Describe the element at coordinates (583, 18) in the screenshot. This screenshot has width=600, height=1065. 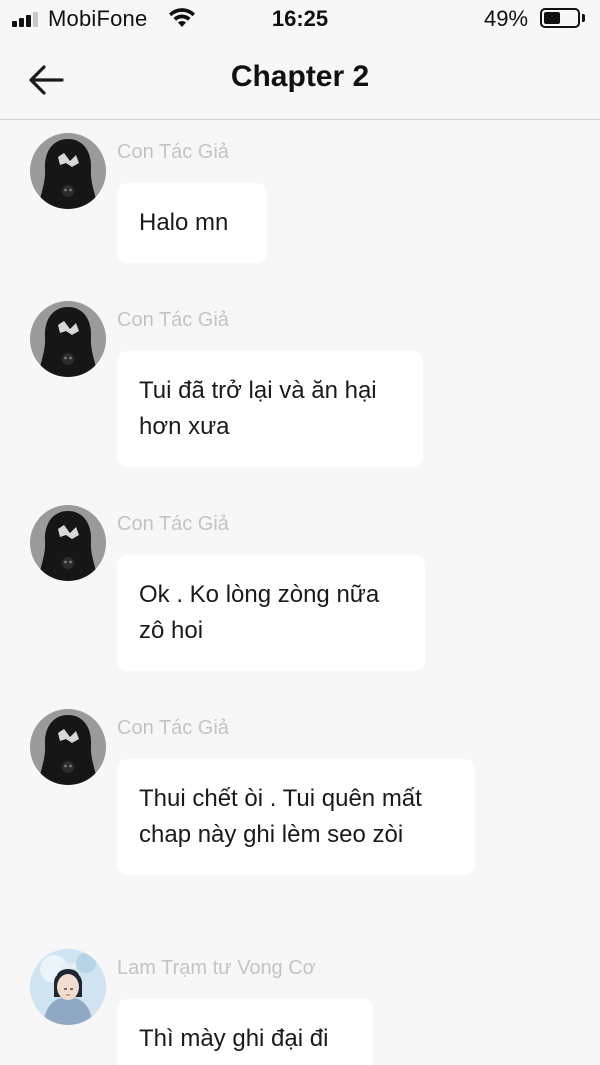
I see `battery-cap` at that location.